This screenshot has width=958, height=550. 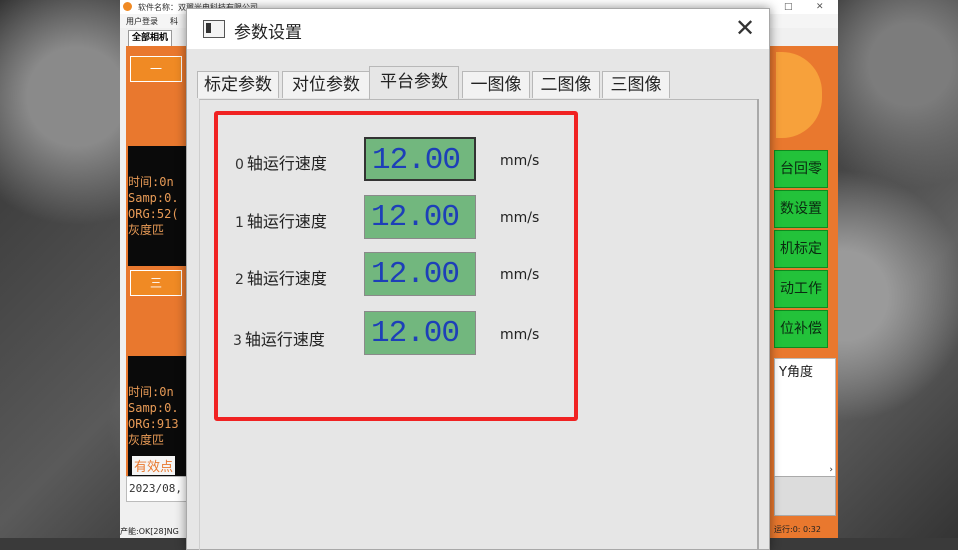 I want to click on axis-0-speed-input: 12.00, so click(x=420, y=159).